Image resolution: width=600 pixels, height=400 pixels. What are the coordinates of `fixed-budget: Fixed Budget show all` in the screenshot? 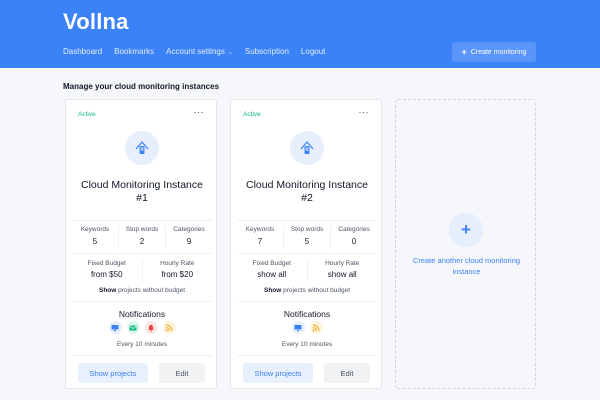 It's located at (272, 271).